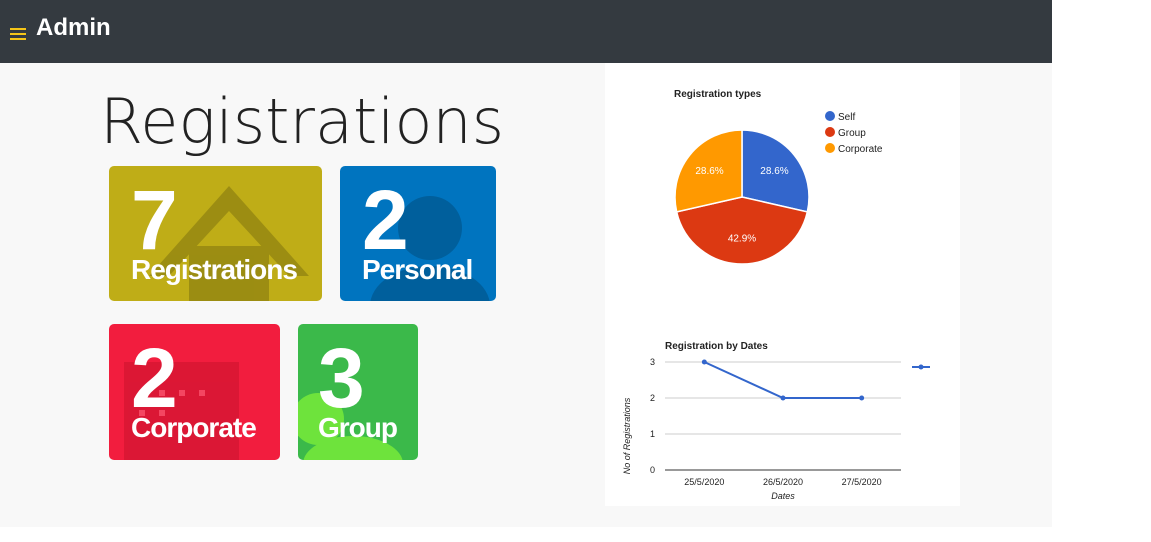  I want to click on app-title: Admin, so click(73, 27).